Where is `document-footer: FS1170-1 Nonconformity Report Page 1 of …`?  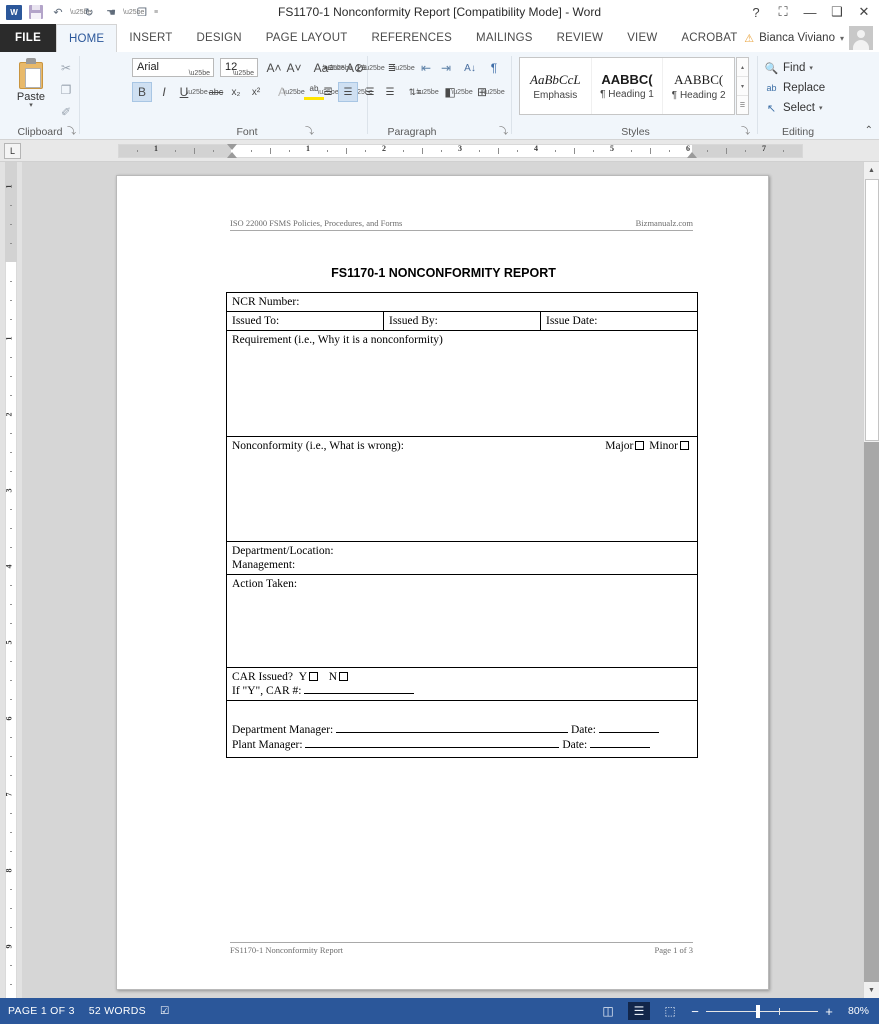
document-footer: FS1170-1 Nonconformity Report Page 1 of … is located at coordinates (461, 948).